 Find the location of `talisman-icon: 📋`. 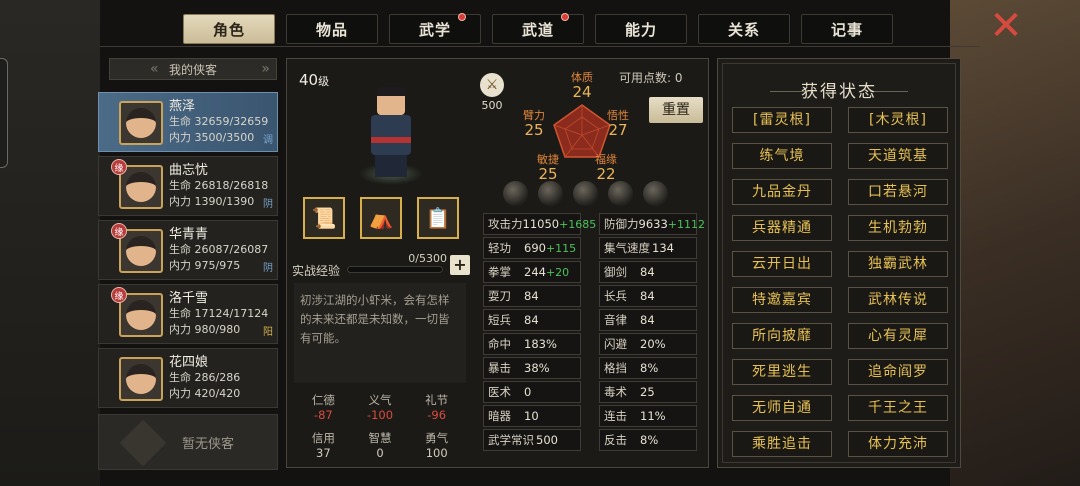

talisman-icon: 📋 is located at coordinates (438, 218).